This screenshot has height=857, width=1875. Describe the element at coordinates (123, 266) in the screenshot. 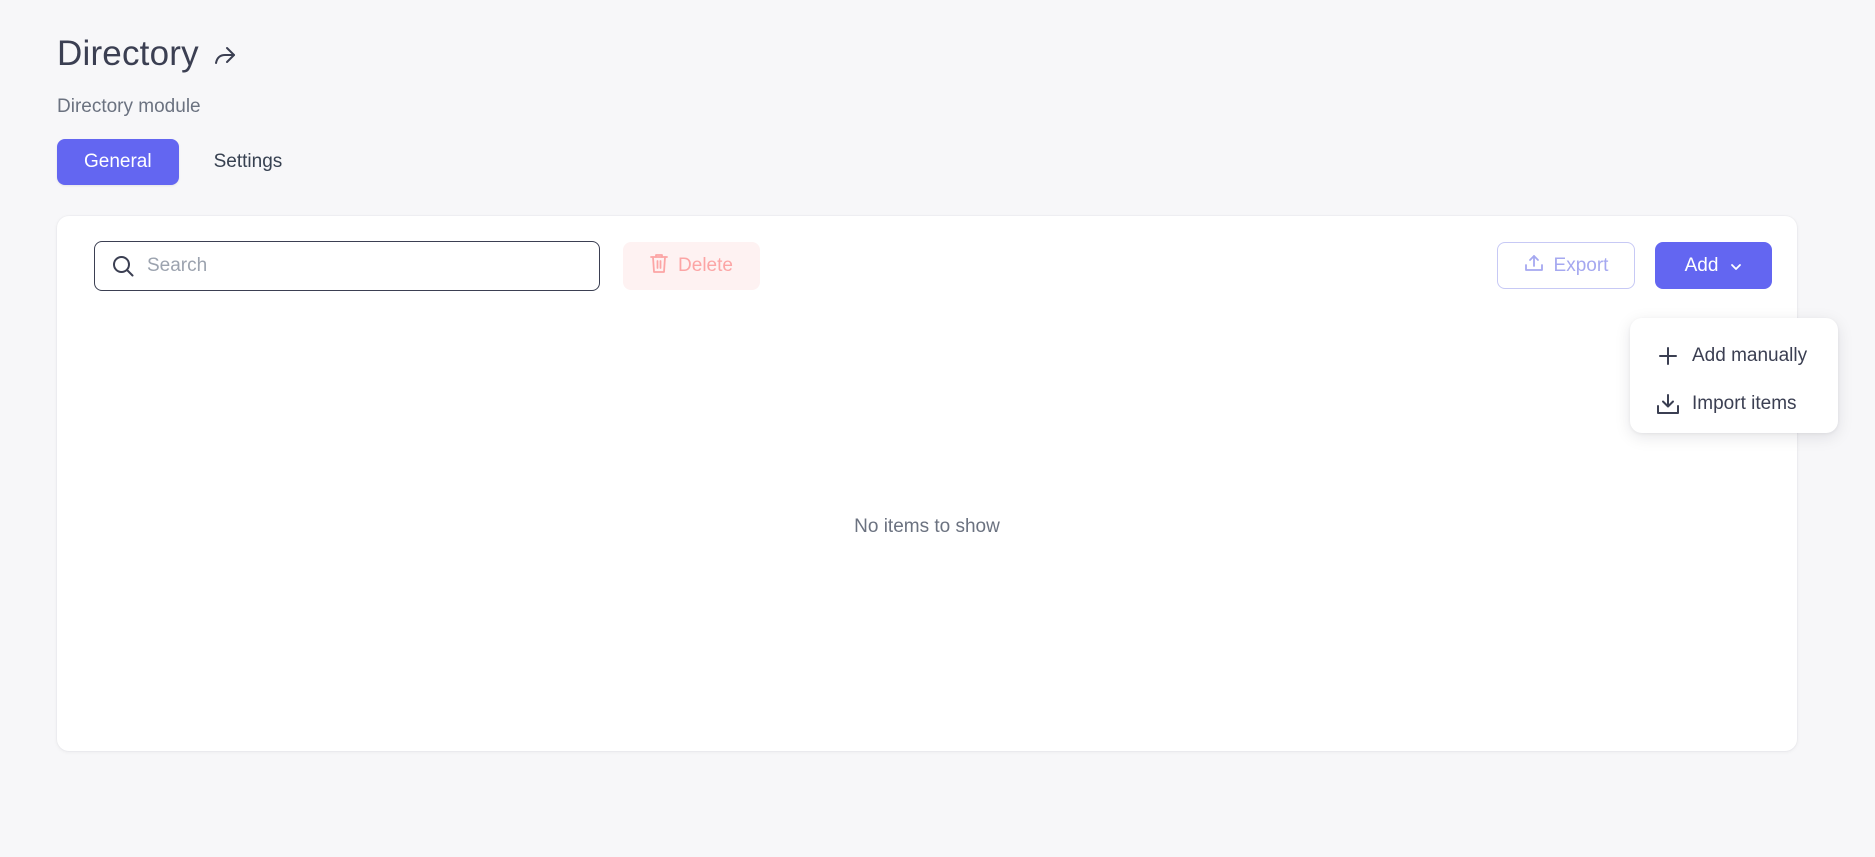

I see `search-icon` at that location.